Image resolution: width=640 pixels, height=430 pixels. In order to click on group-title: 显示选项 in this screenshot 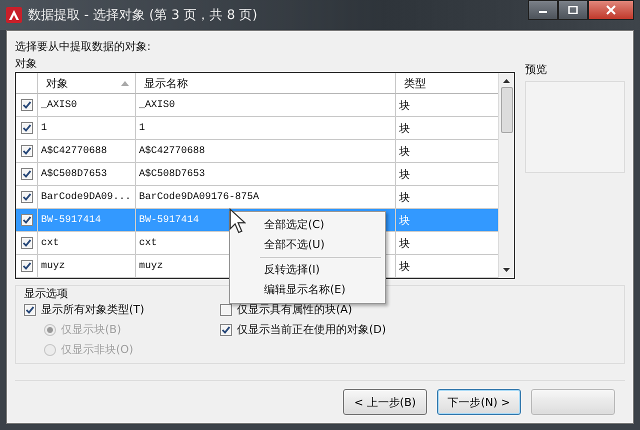, I will do `click(46, 293)`.